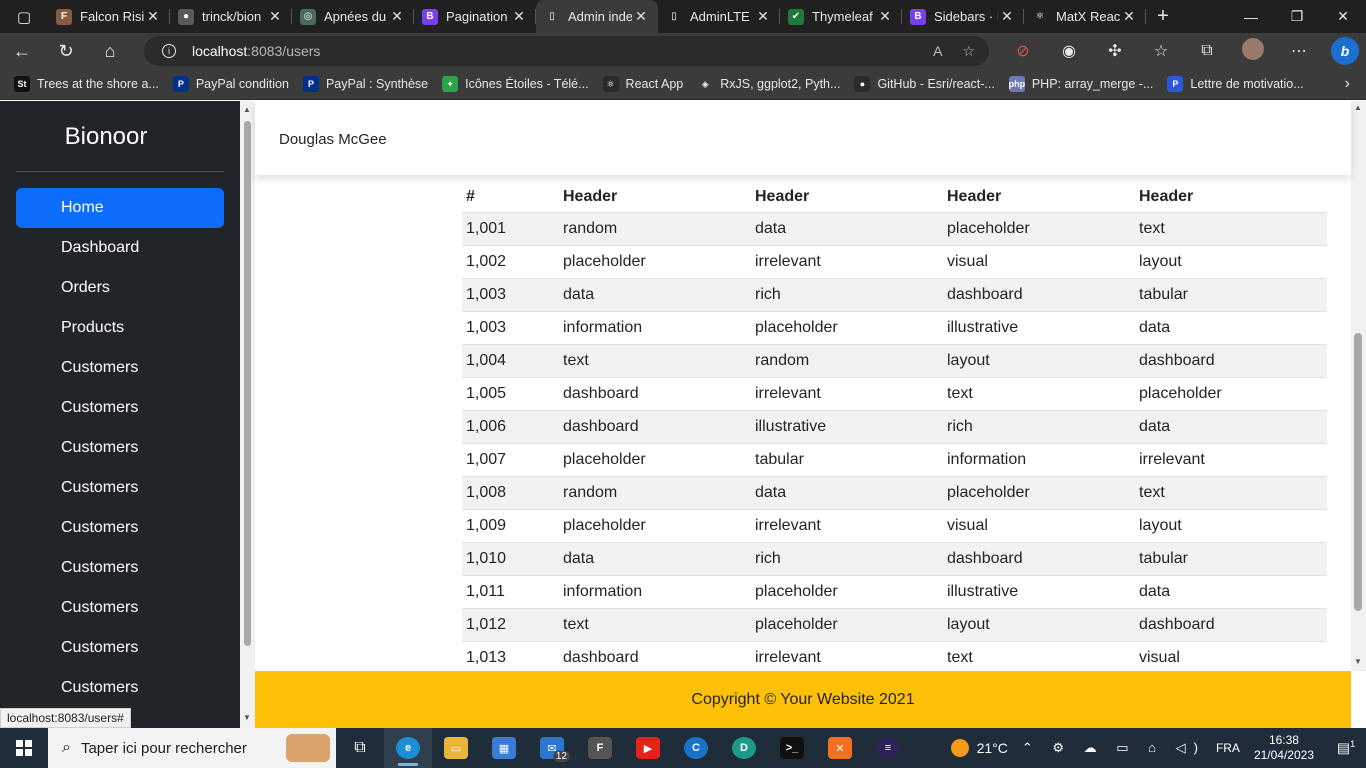 The image size is (1366, 768). I want to click on extension-eye-icon: ◉, so click(1069, 51).